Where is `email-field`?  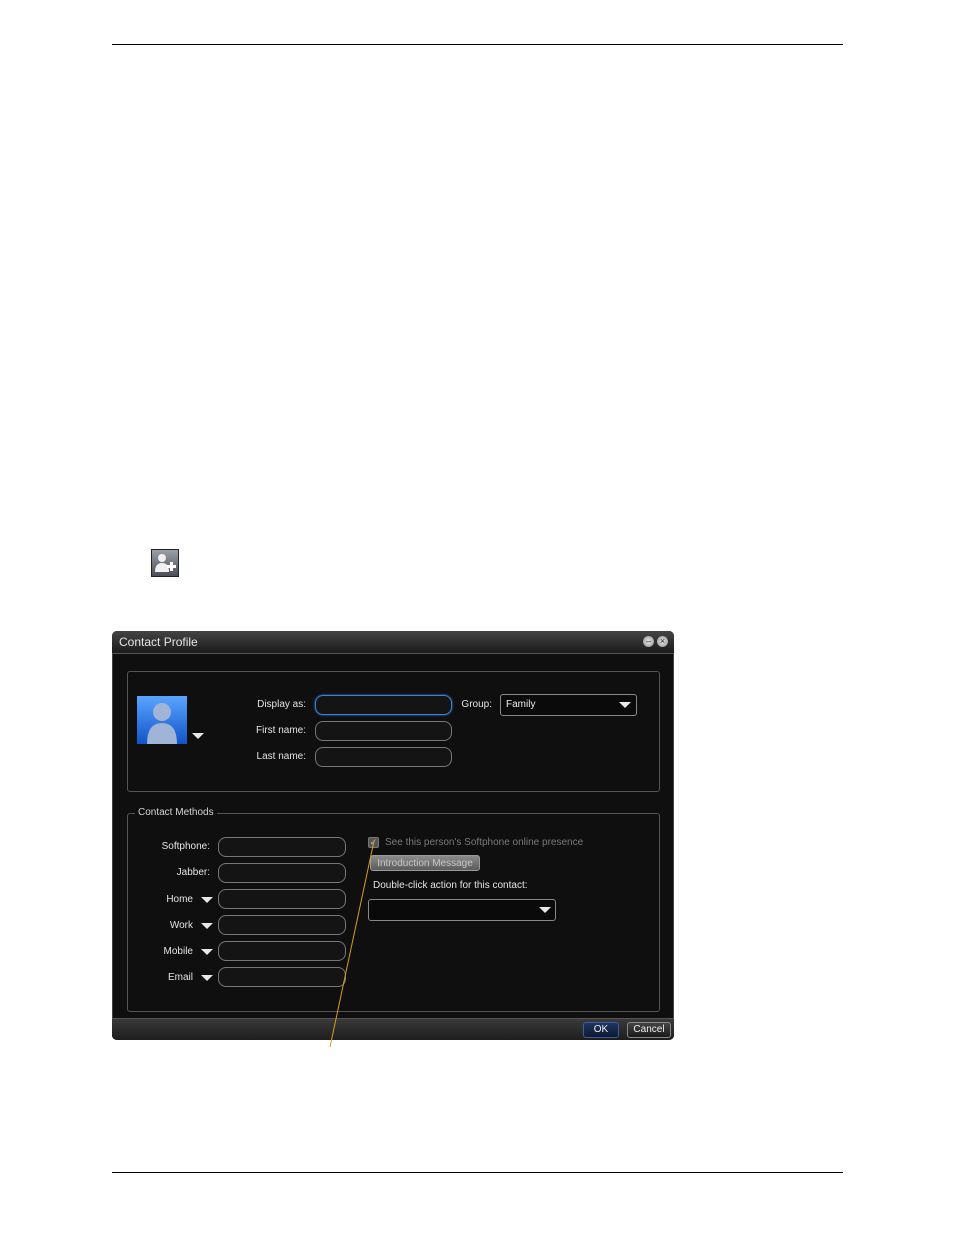
email-field is located at coordinates (282, 977).